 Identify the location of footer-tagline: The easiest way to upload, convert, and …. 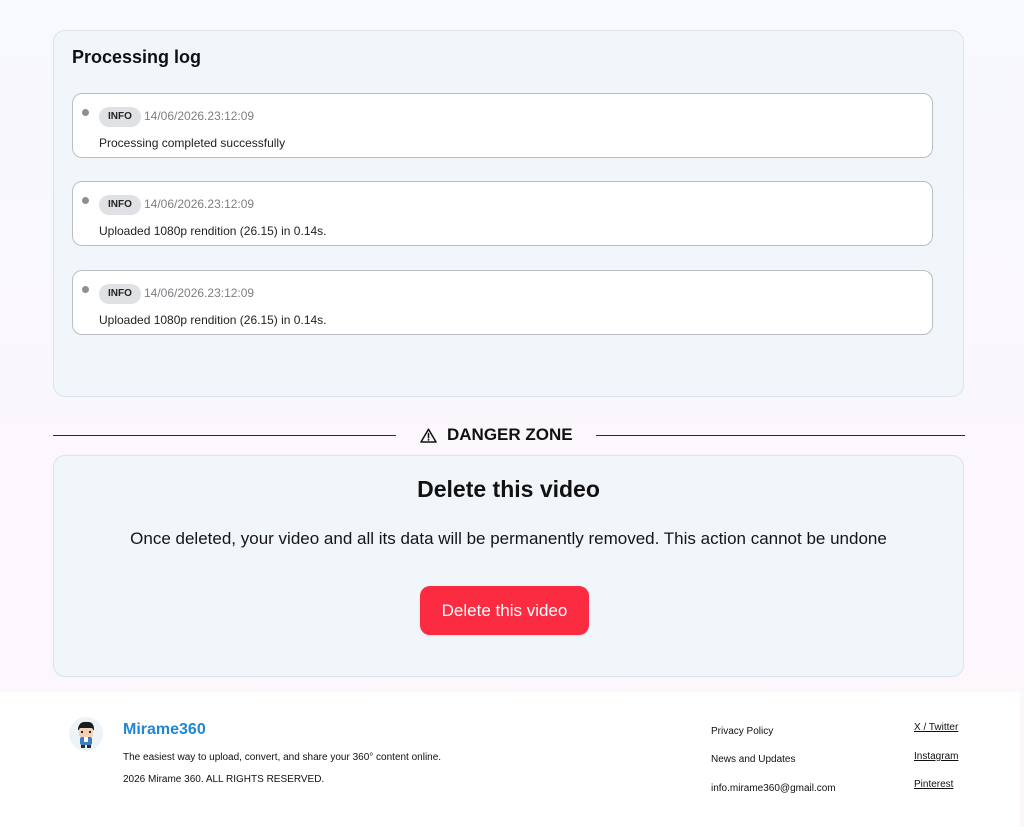
(282, 757).